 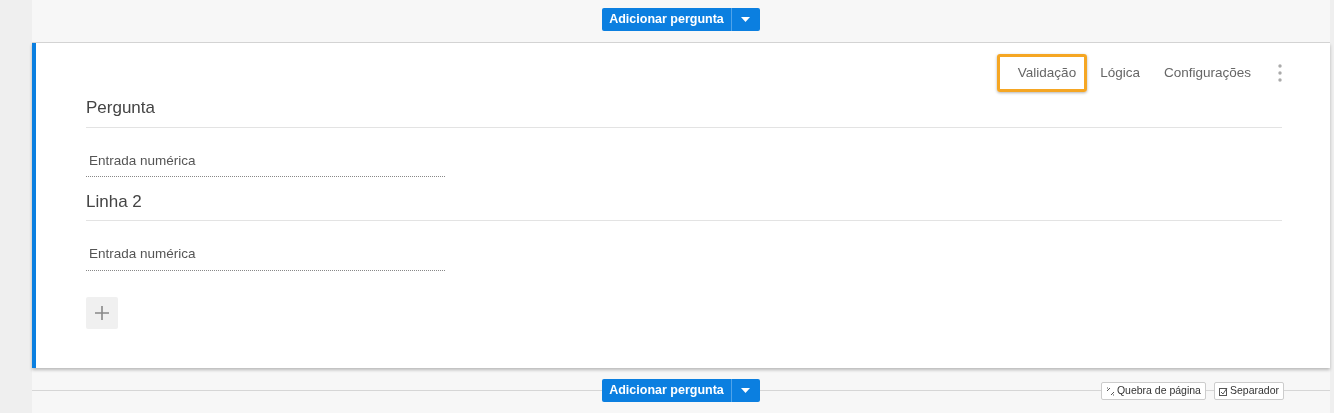 I want to click on plus-icon, so click(x=102, y=312).